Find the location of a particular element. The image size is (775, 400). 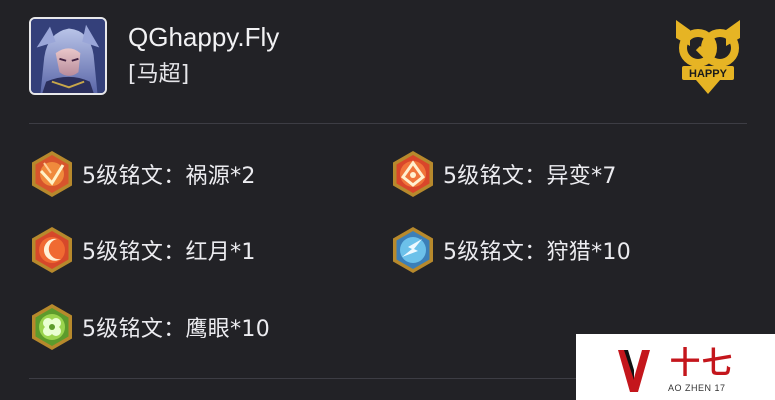

blue-inscription-icon is located at coordinates (413, 250).